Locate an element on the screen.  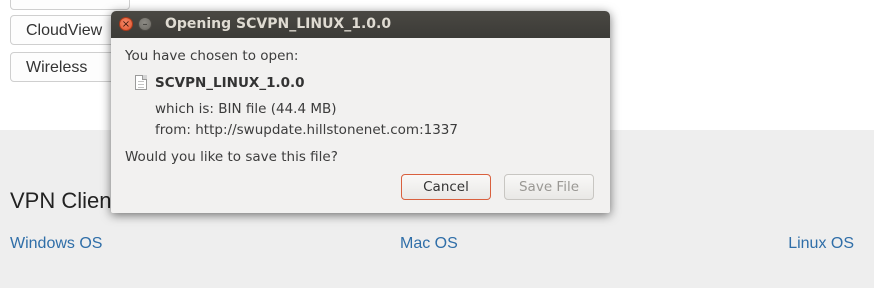
file-name: SCVPN_LINUX_1.0.0 is located at coordinates (230, 83).